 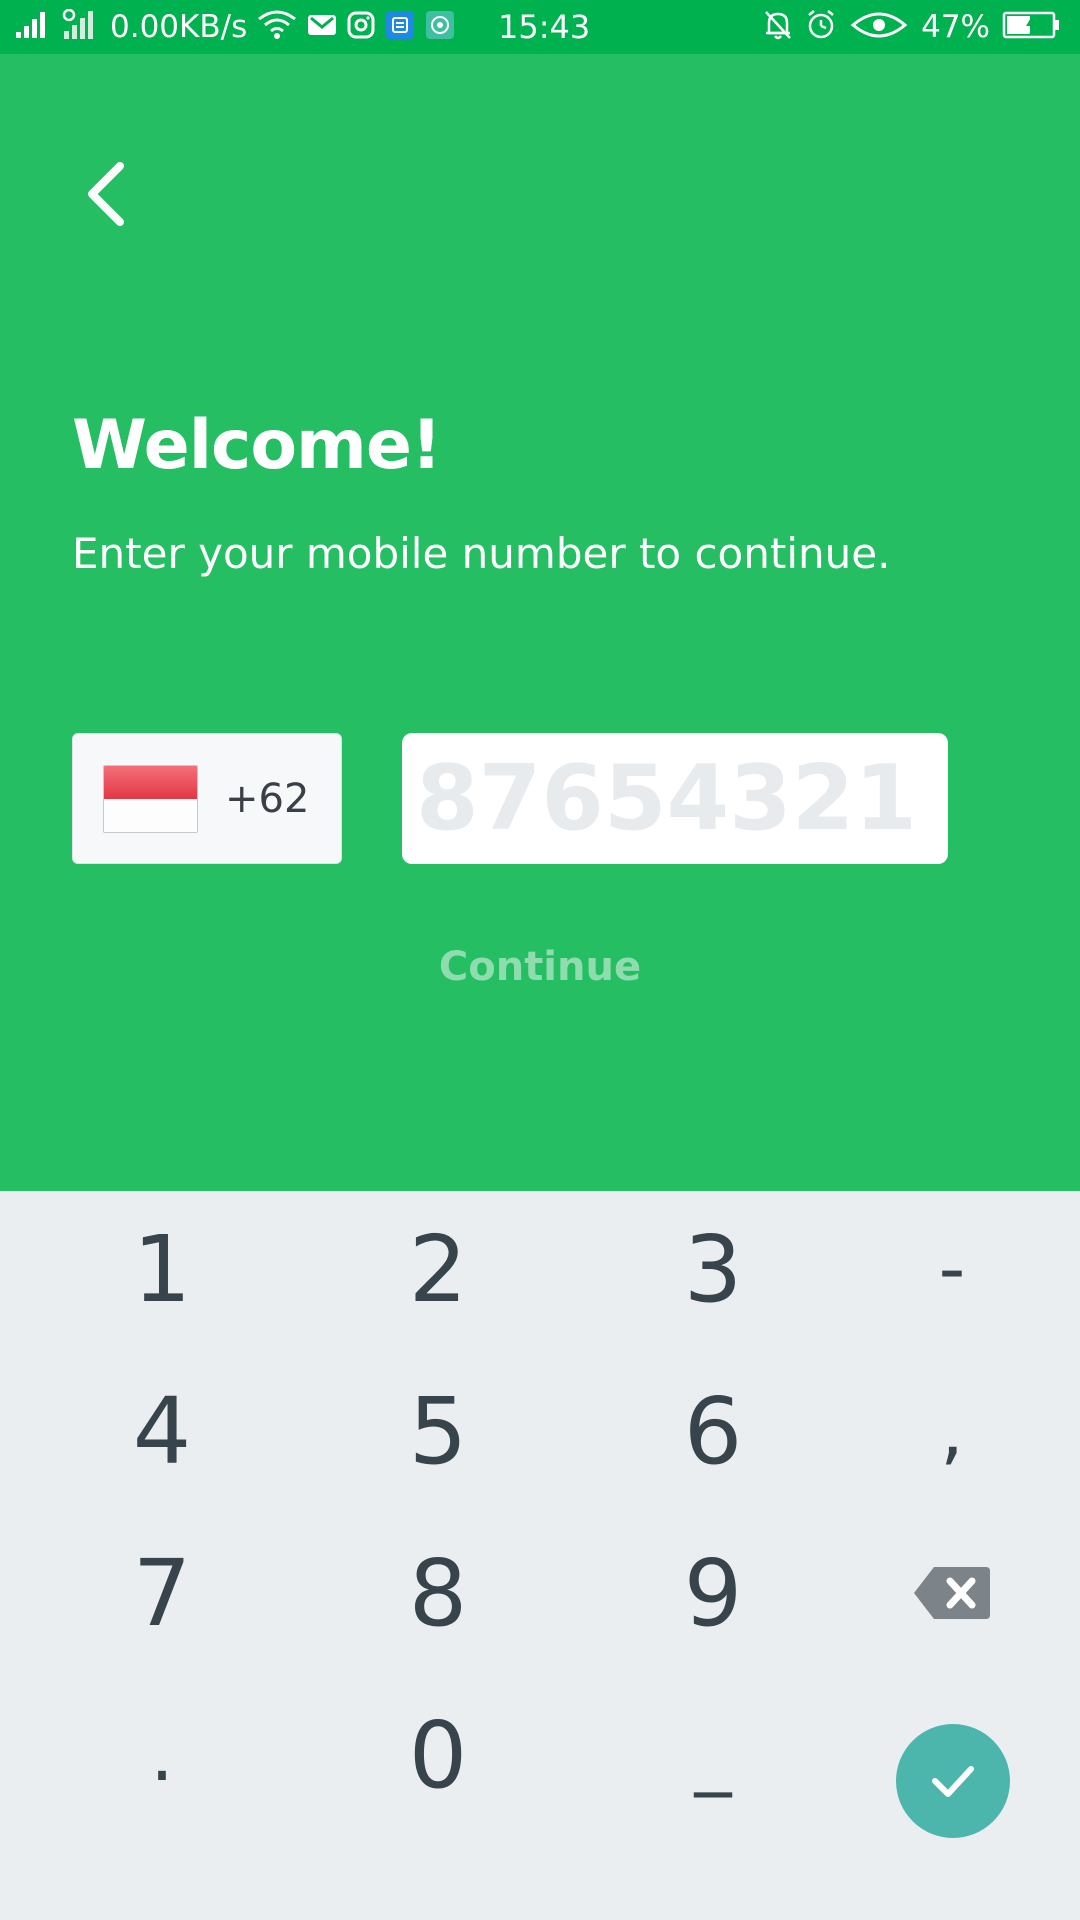 What do you see at coordinates (879, 27) in the screenshot?
I see `eye-comfort-icon` at bounding box center [879, 27].